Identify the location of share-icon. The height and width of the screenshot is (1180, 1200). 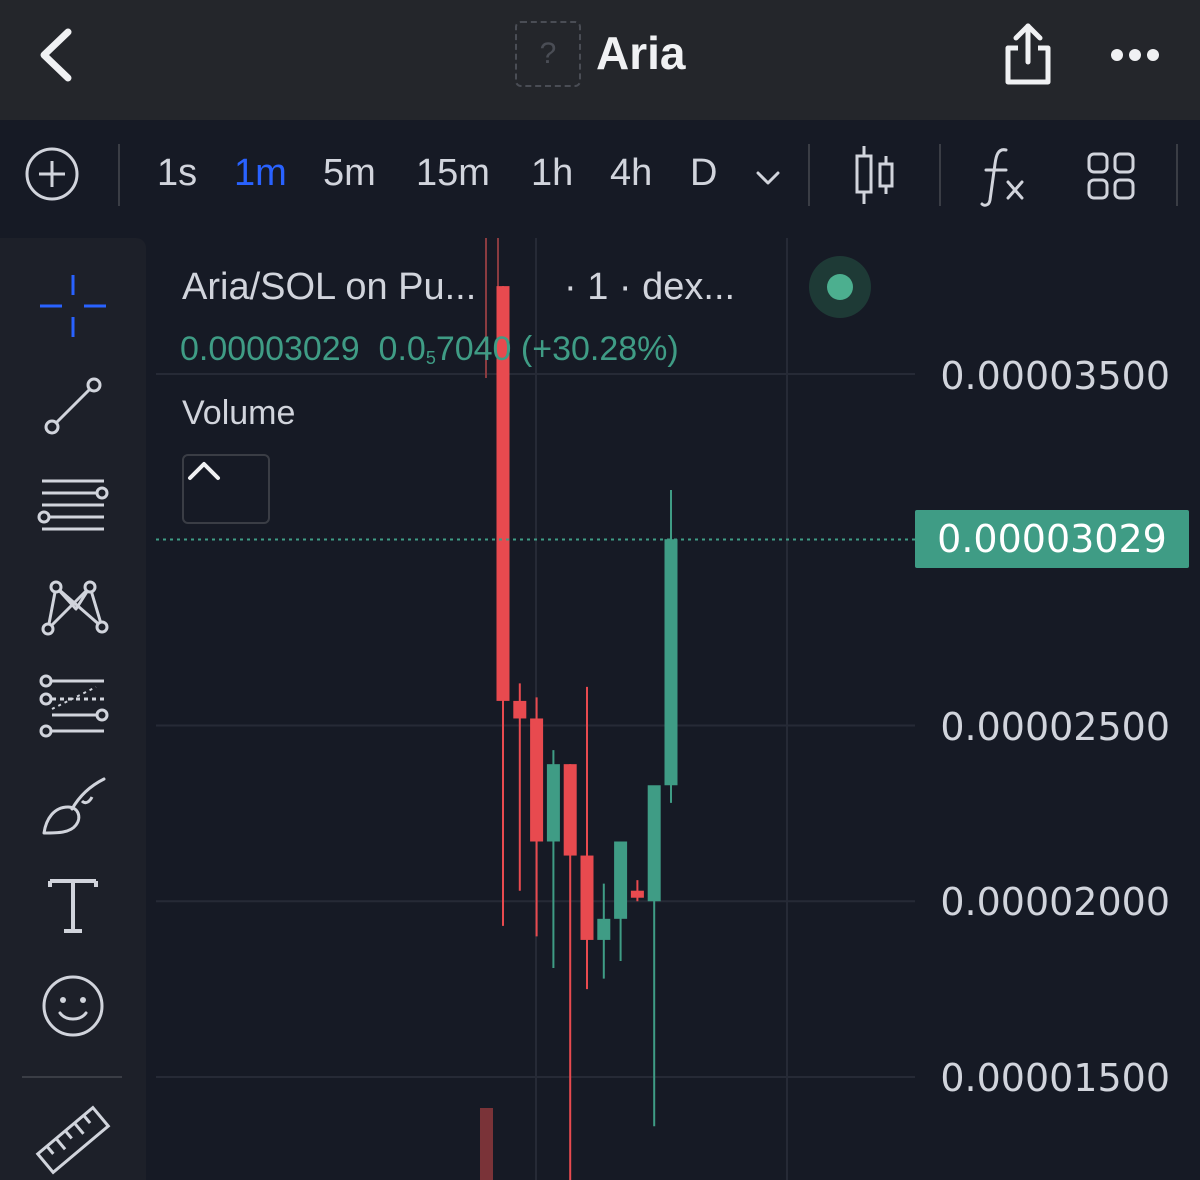
(1028, 54).